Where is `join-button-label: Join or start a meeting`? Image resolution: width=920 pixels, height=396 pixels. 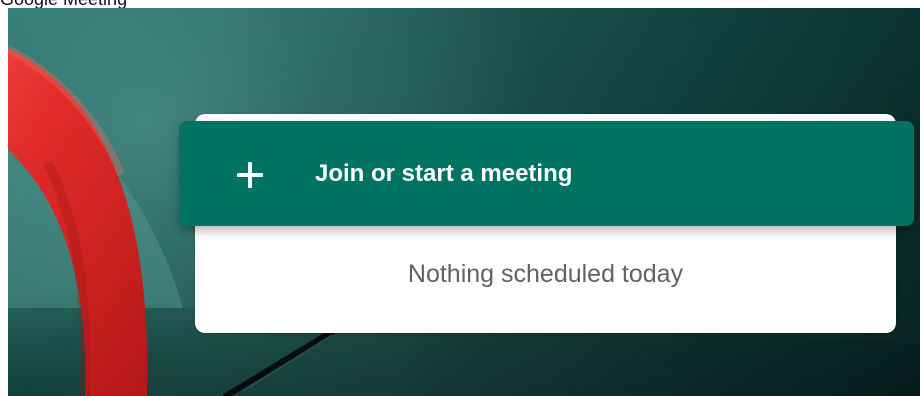 join-button-label: Join or start a meeting is located at coordinates (444, 173).